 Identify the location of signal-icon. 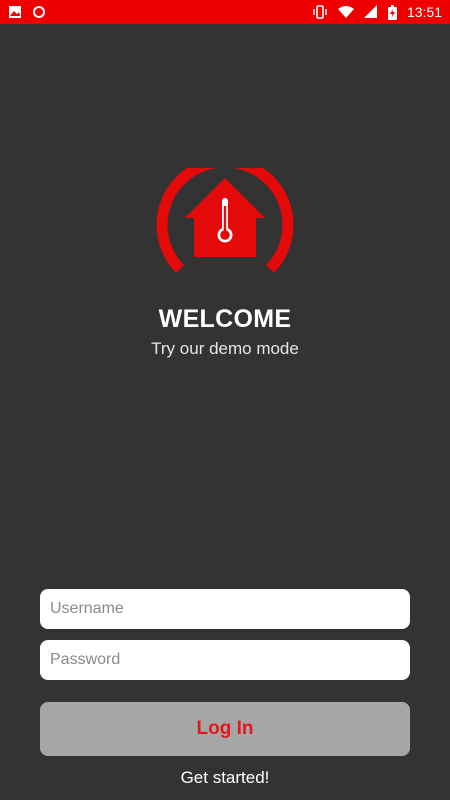
(370, 12).